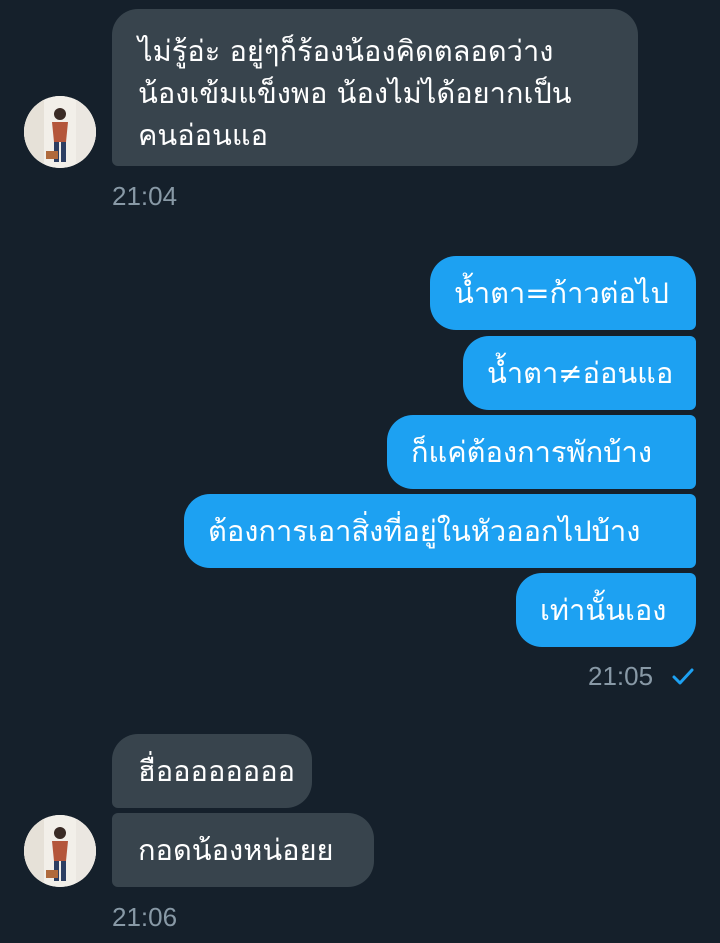 The height and width of the screenshot is (943, 720). Describe the element at coordinates (621, 676) in the screenshot. I see `message-timestamp: 21:05` at that location.